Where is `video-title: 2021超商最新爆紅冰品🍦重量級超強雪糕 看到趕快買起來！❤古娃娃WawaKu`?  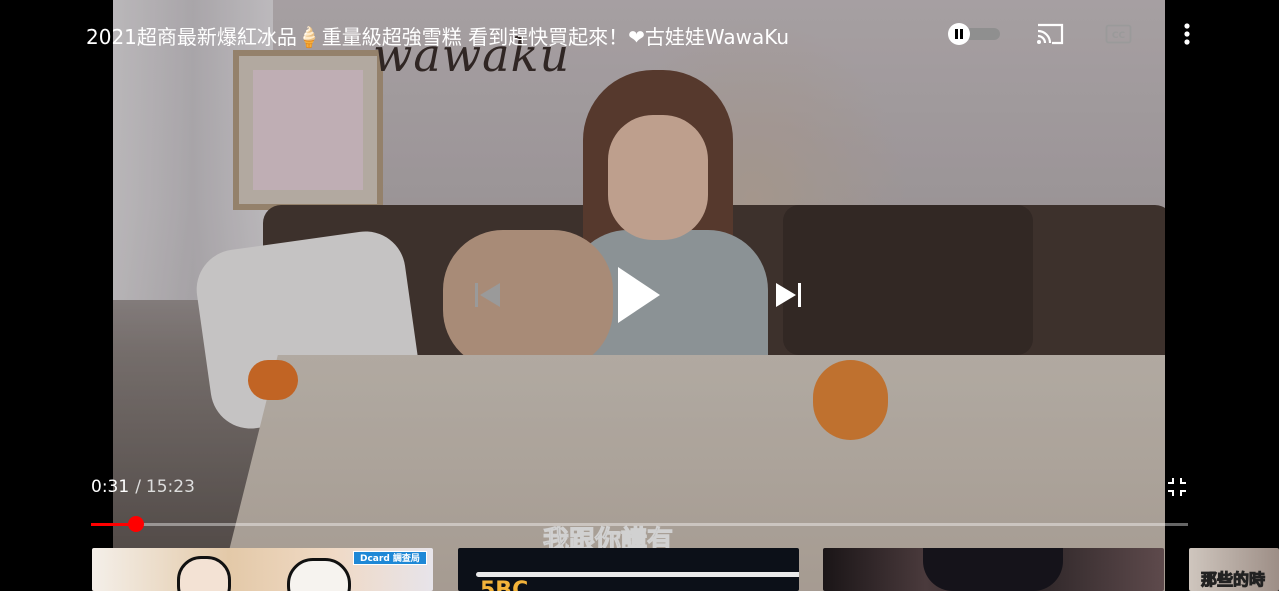
video-title: 2021超商最新爆紅冰品🍦重量級超強雪糕 看到趕快買起來！❤古娃娃WawaKu is located at coordinates (438, 37).